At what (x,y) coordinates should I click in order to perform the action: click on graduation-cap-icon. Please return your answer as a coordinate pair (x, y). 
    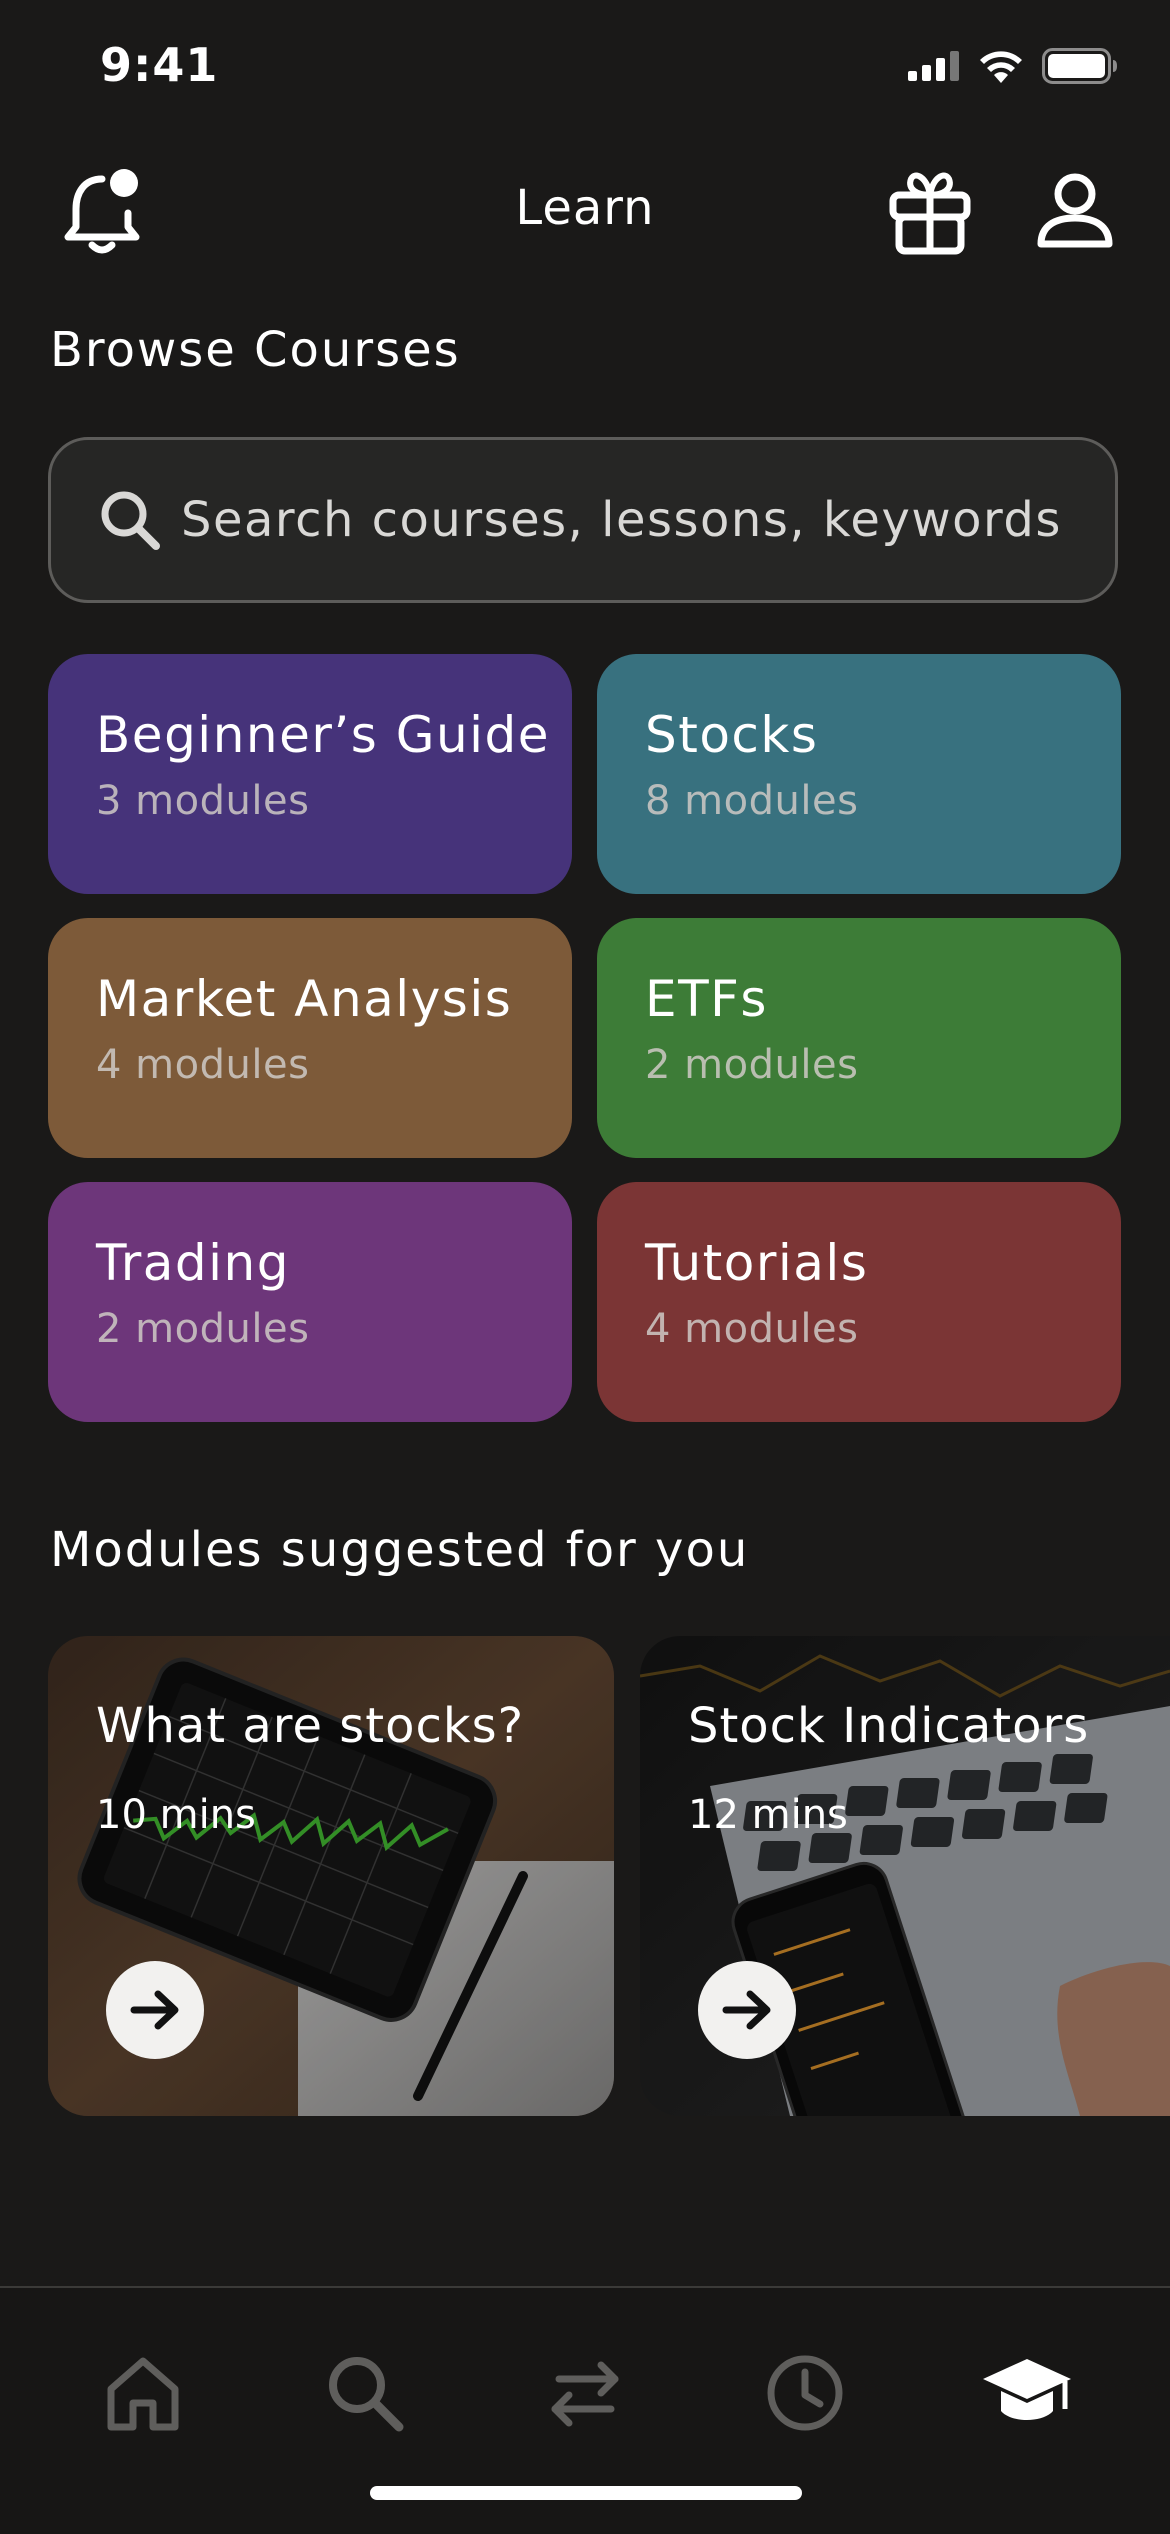
    Looking at the image, I should click on (1027, 2389).